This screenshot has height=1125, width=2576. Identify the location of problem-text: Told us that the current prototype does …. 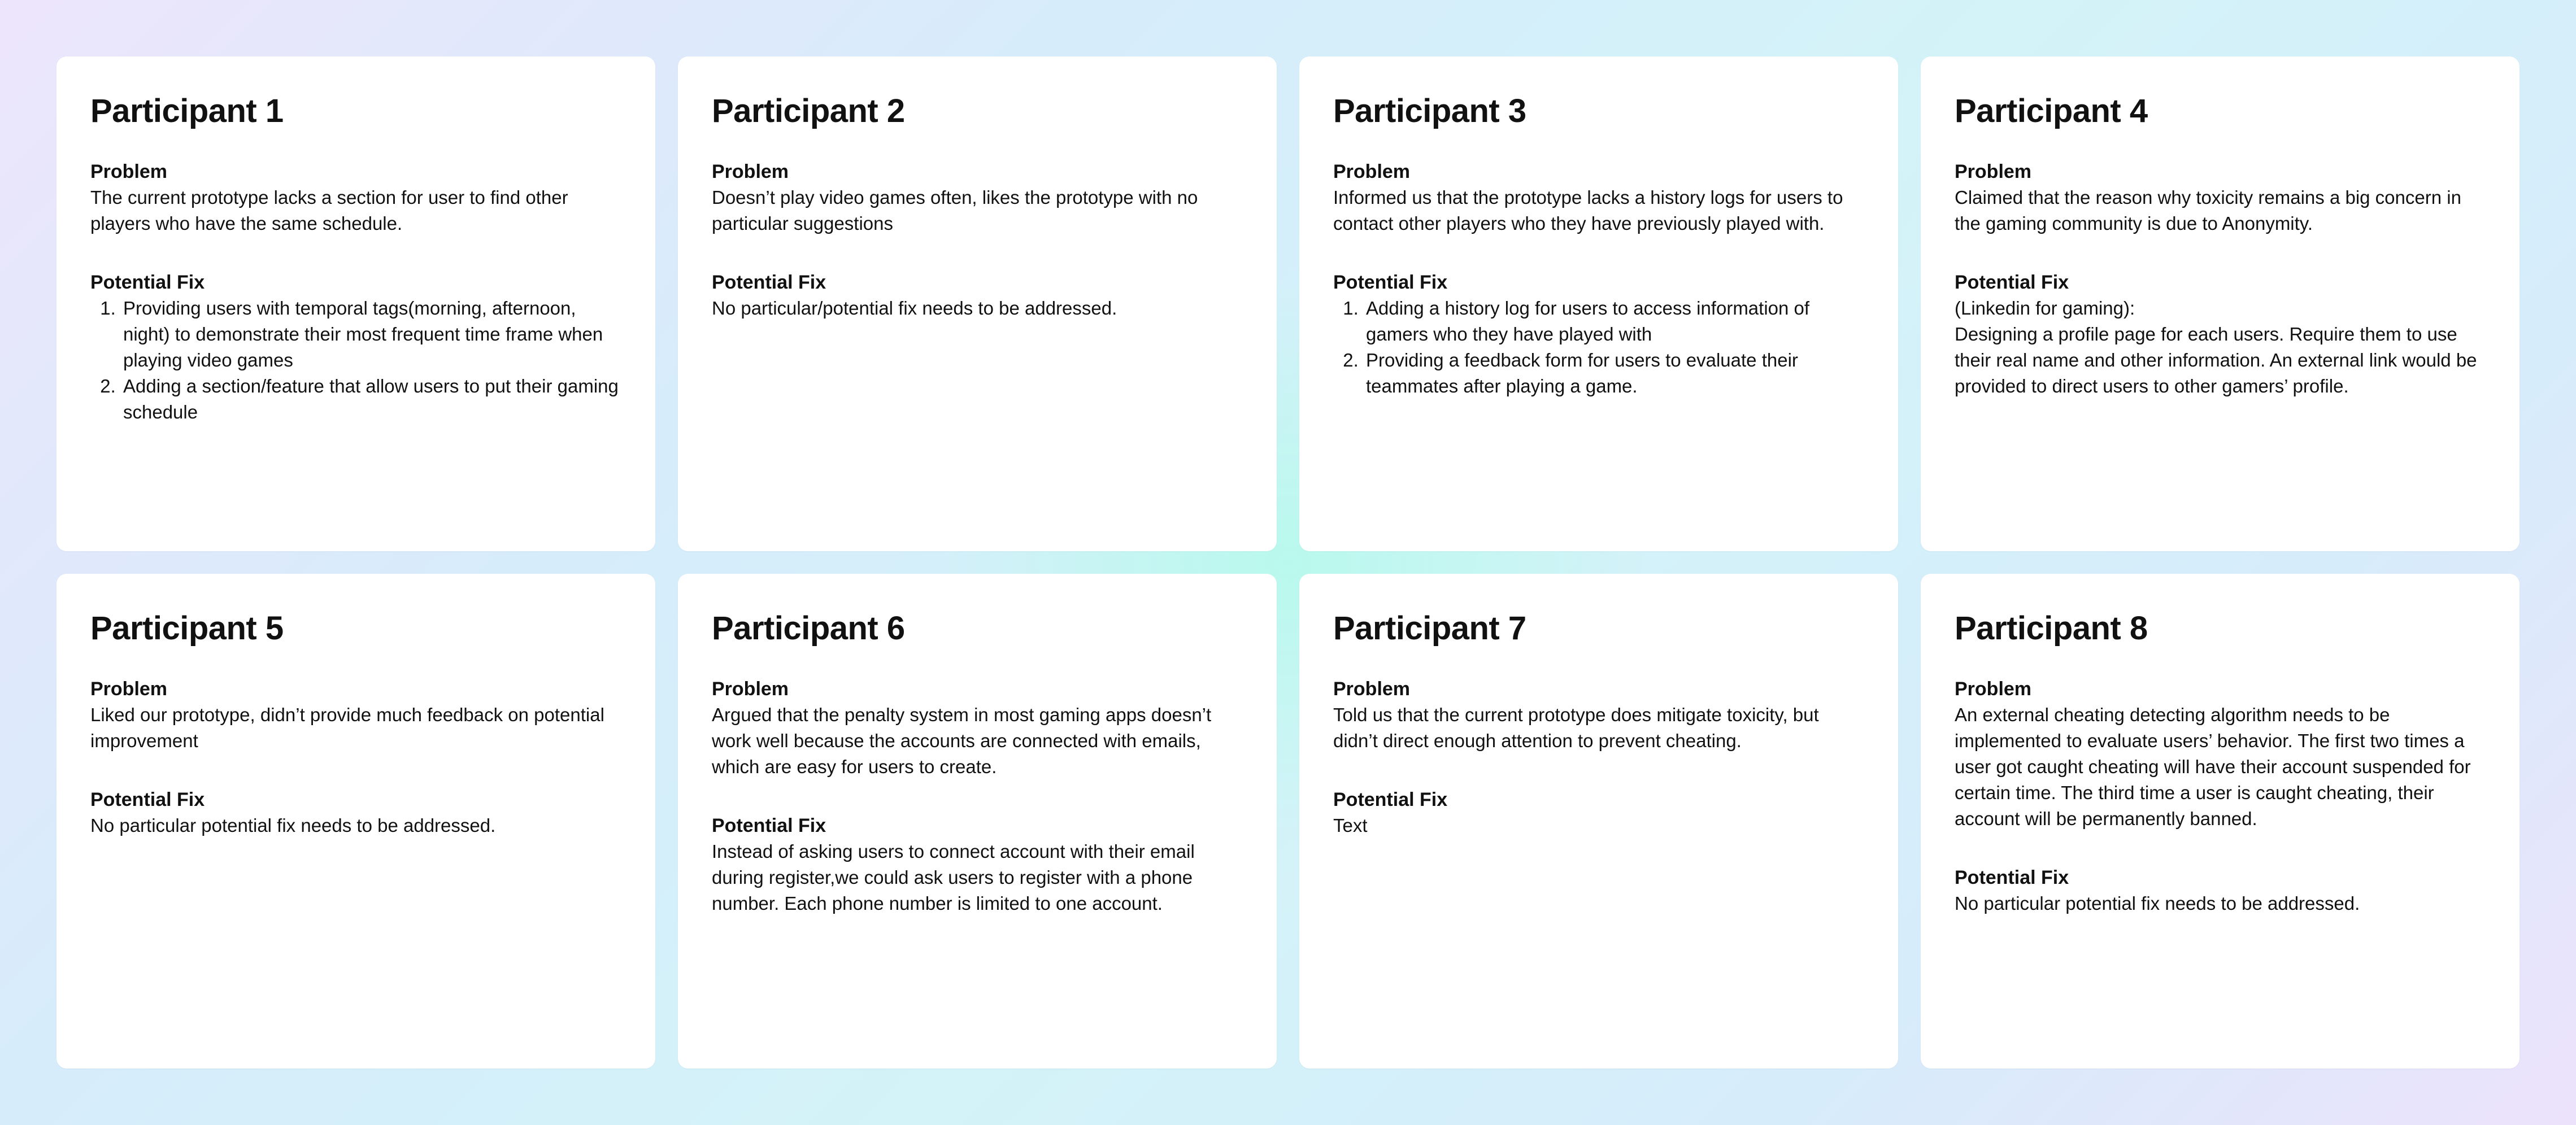
(1576, 727).